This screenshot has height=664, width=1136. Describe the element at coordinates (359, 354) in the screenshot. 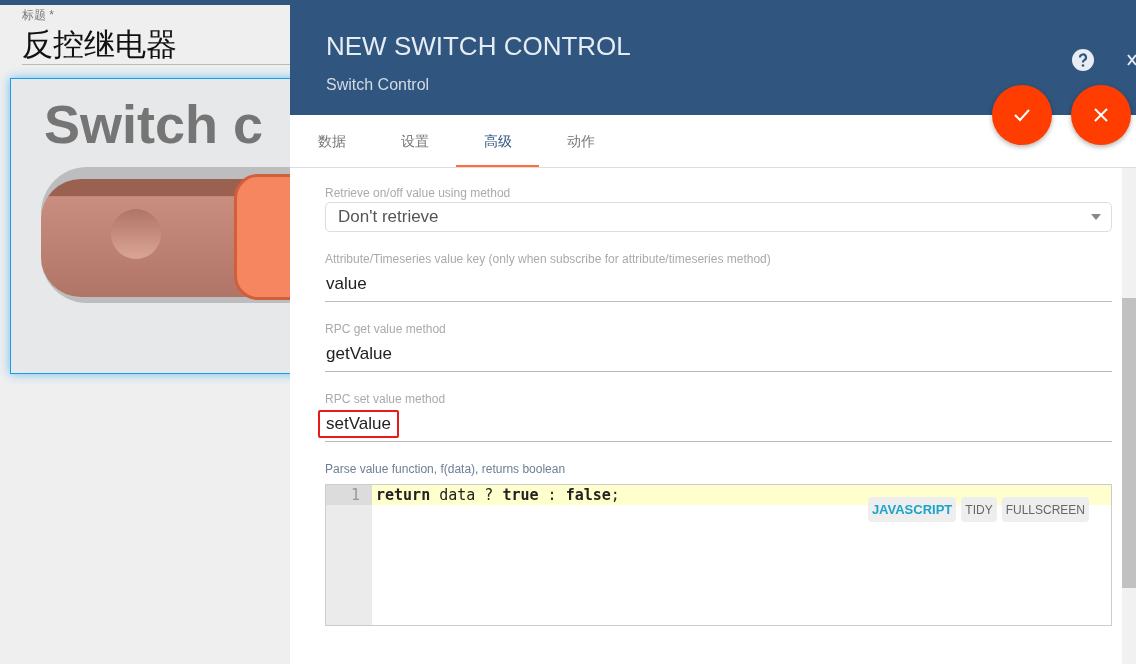

I see `input-field: getValue` at that location.